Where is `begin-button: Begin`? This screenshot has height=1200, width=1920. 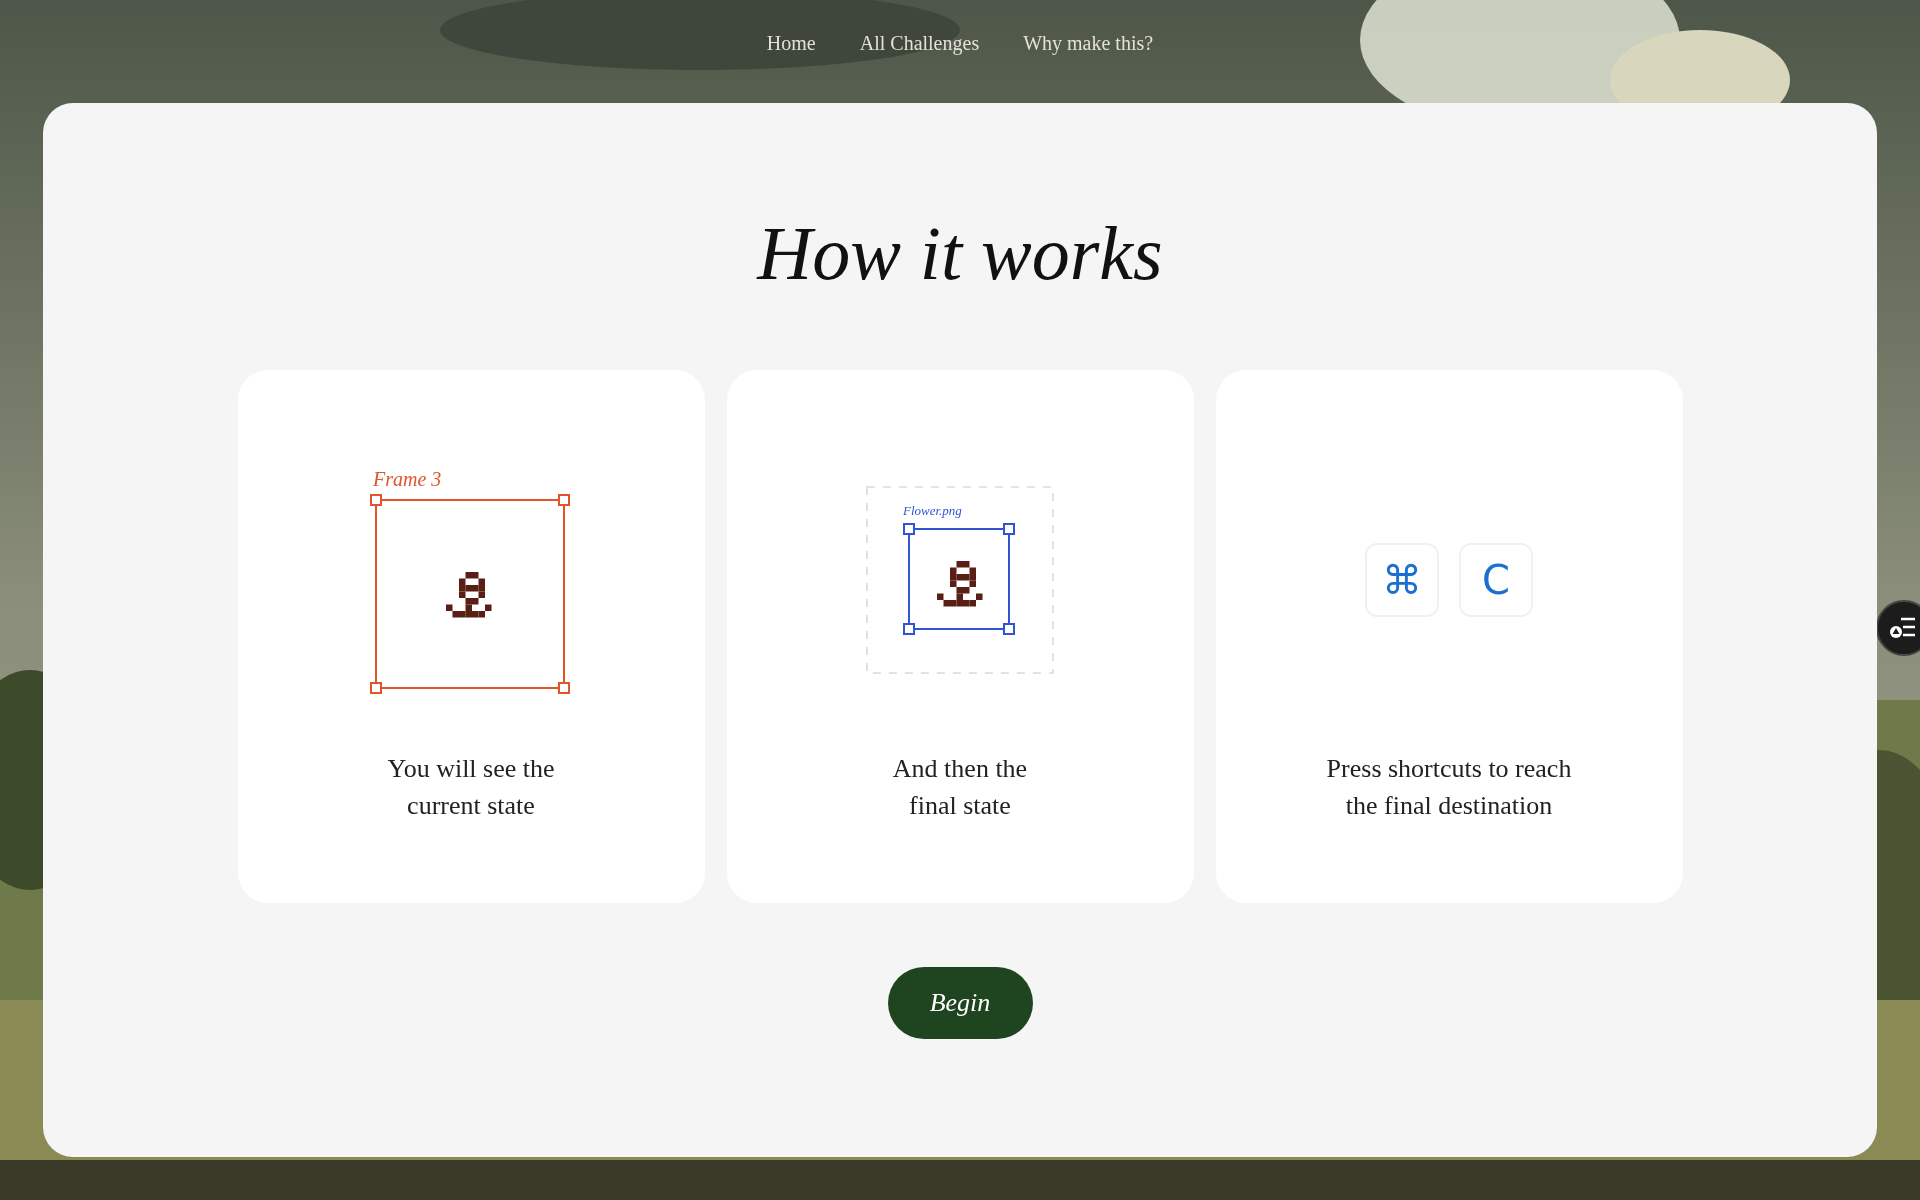 begin-button: Begin is located at coordinates (960, 1003).